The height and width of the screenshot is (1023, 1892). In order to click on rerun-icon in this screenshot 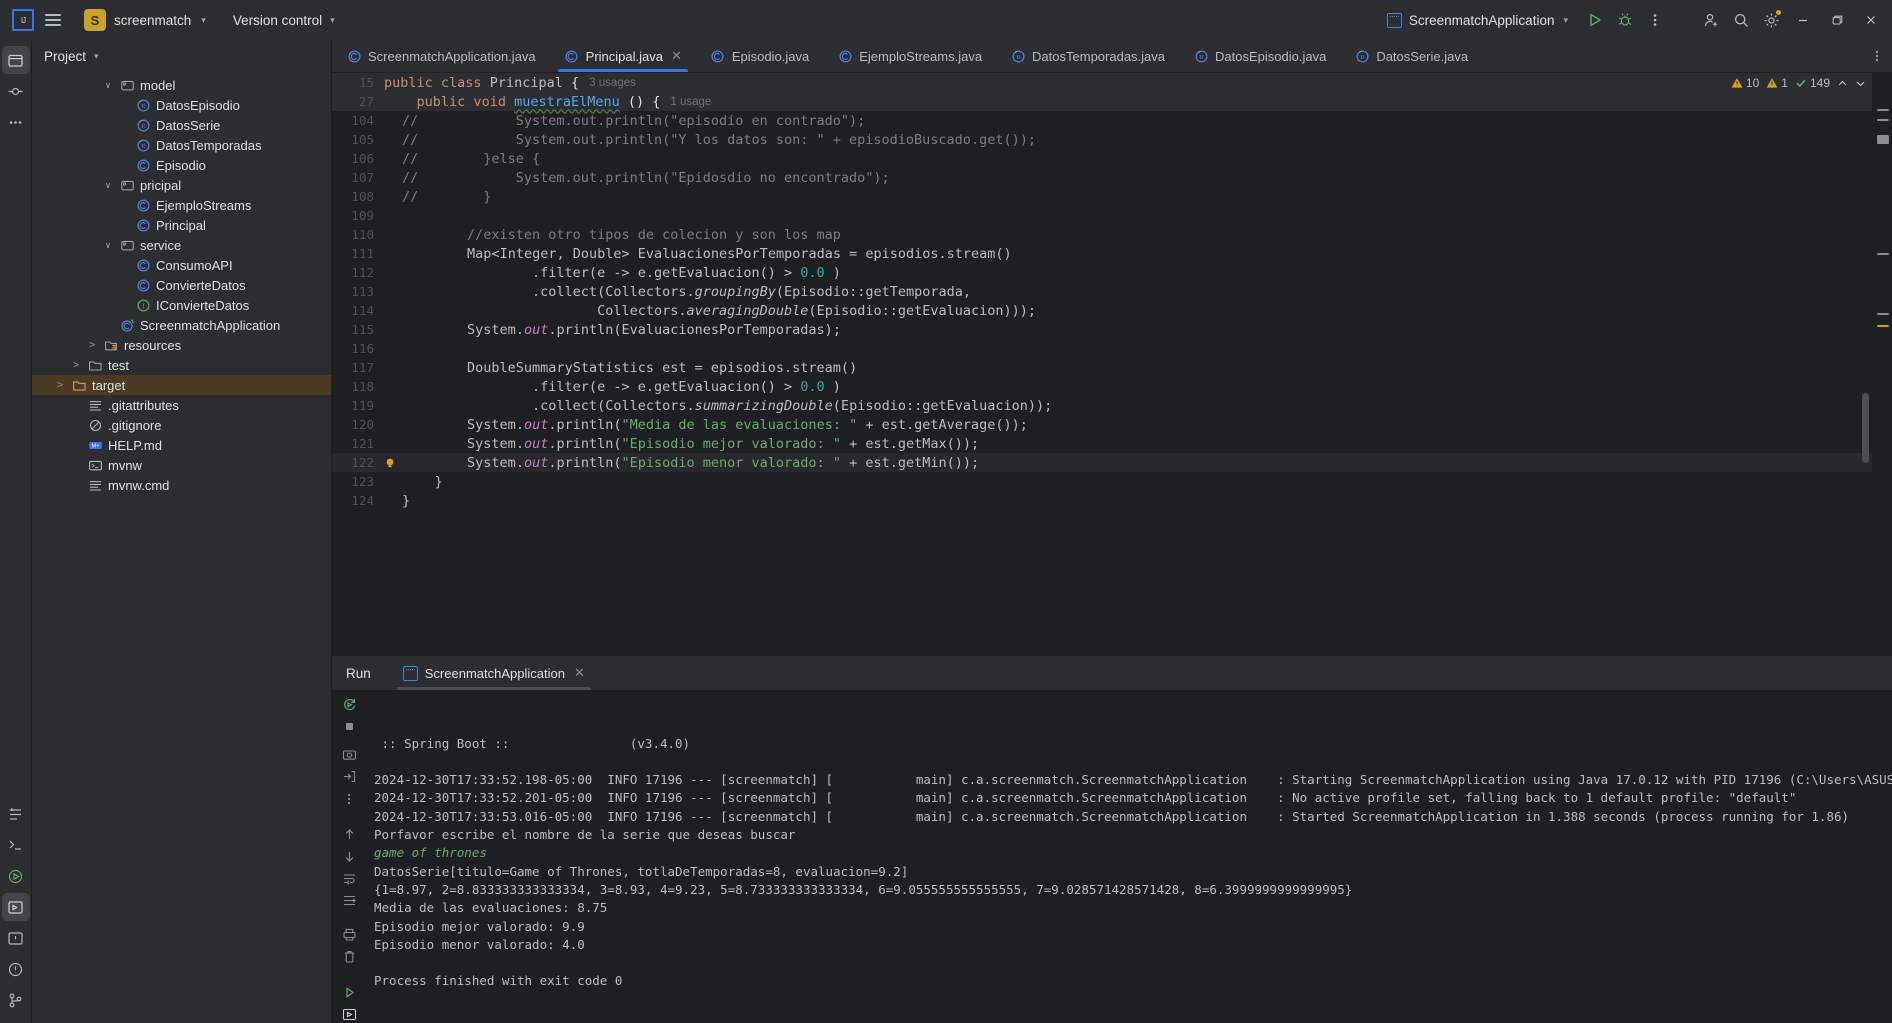, I will do `click(349, 705)`.